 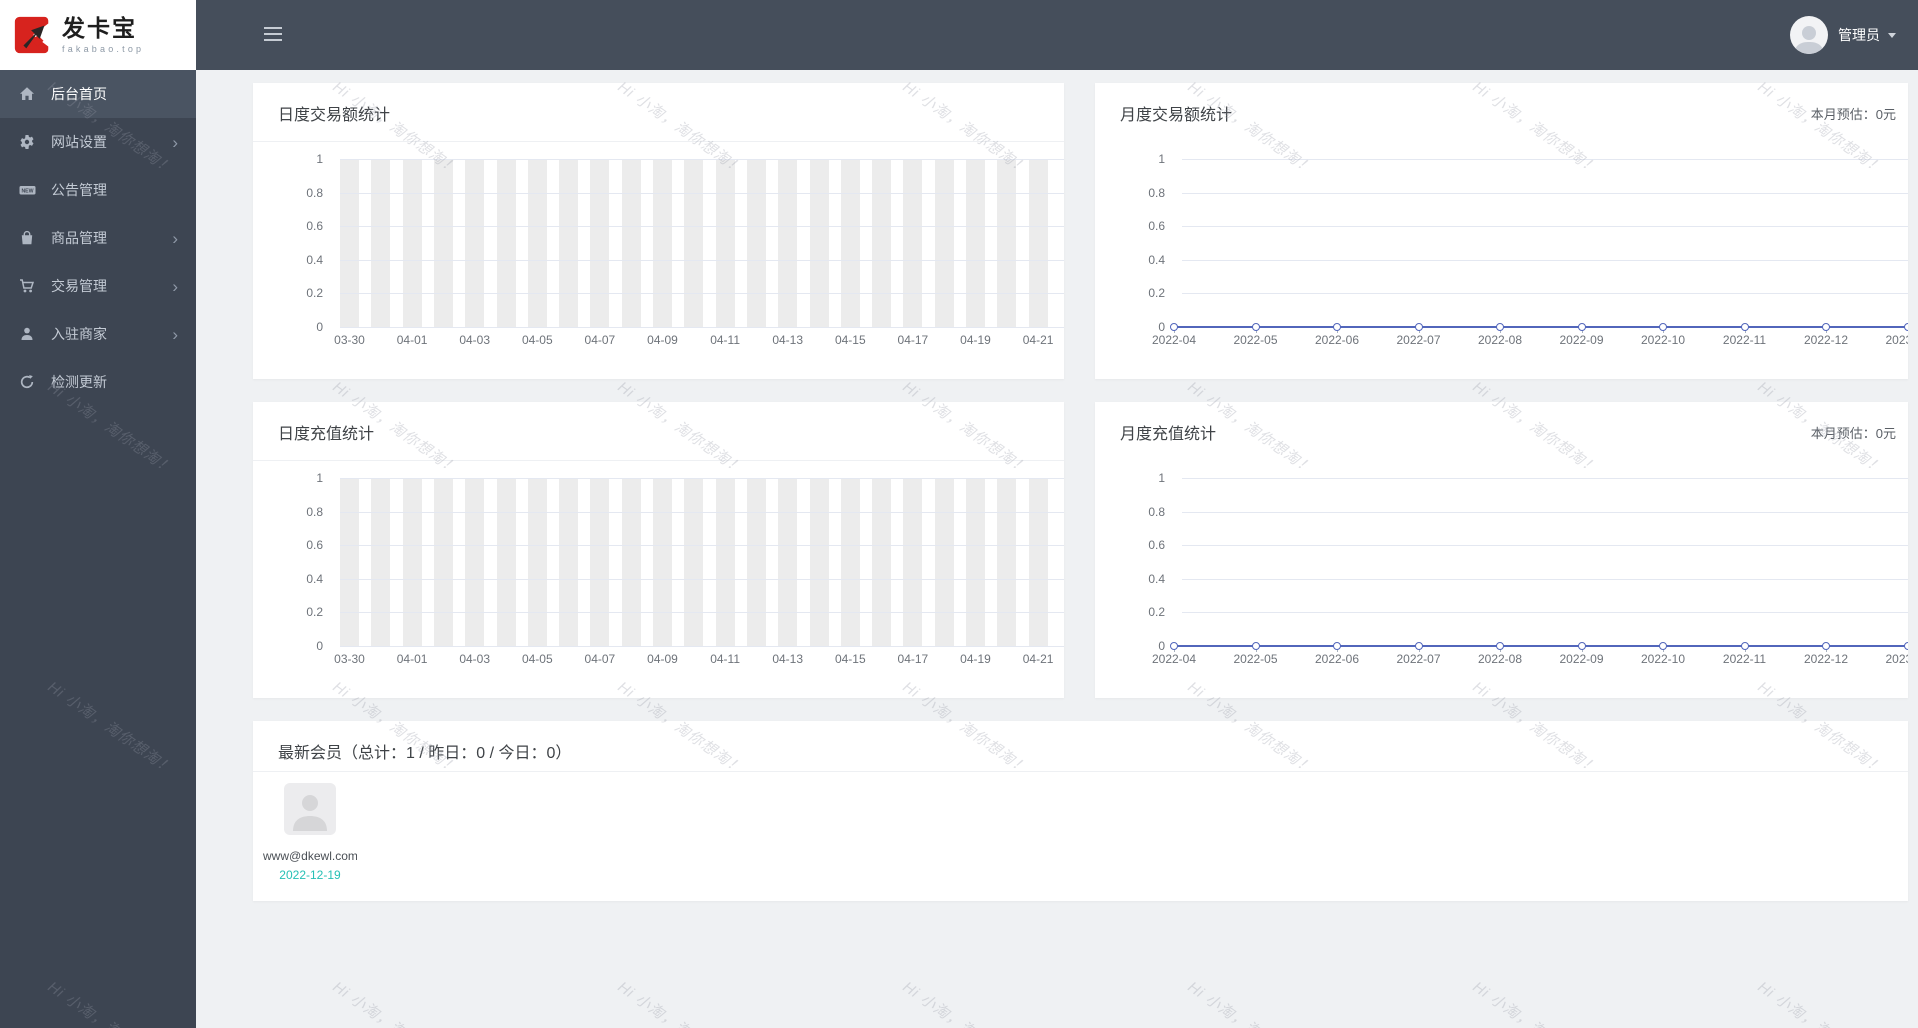 I want to click on sidebar-item-home: 后台首页, so click(x=98, y=94).